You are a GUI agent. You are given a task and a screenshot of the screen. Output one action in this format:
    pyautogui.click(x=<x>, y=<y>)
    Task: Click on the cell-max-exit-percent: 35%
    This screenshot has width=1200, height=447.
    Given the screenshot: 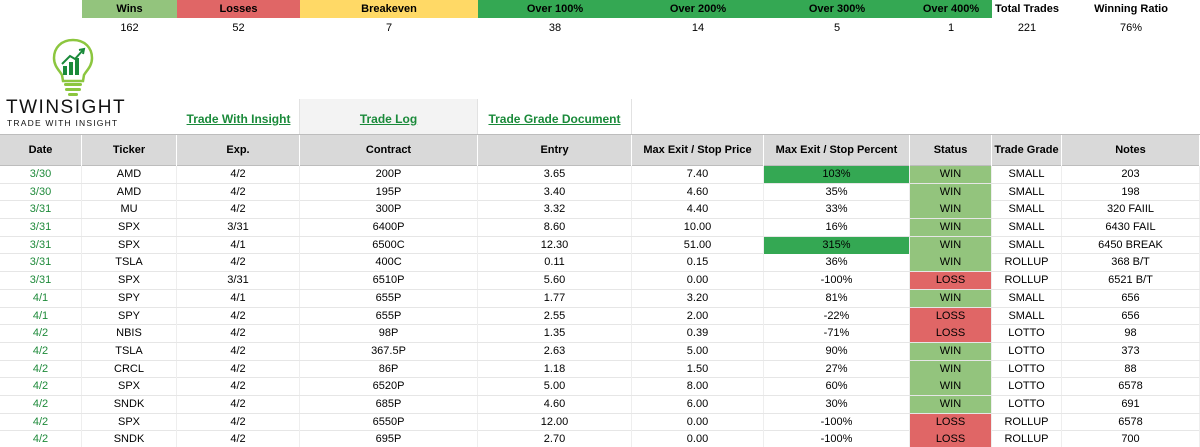 What is the action you would take?
    pyautogui.click(x=837, y=192)
    